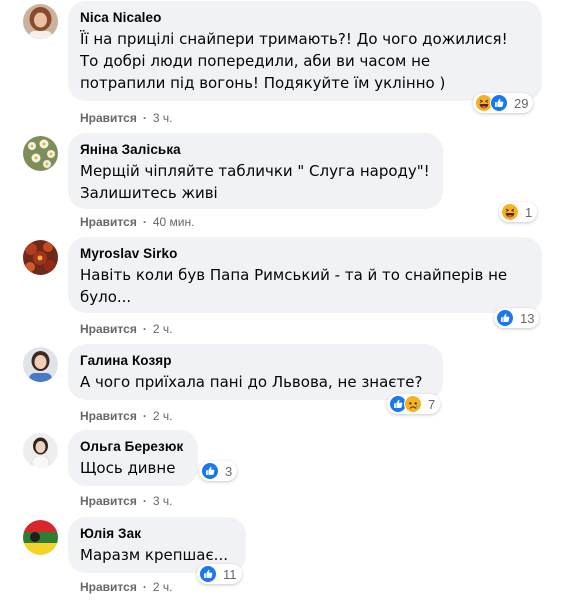  What do you see at coordinates (521, 103) in the screenshot?
I see `reaction-count: 29` at bounding box center [521, 103].